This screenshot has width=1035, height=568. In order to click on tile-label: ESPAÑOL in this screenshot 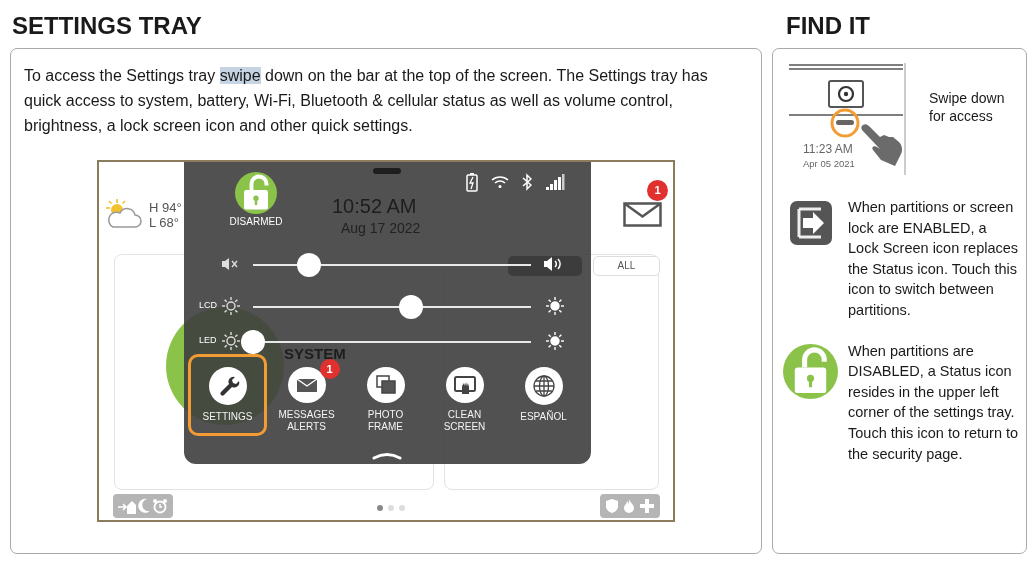, I will do `click(543, 417)`.